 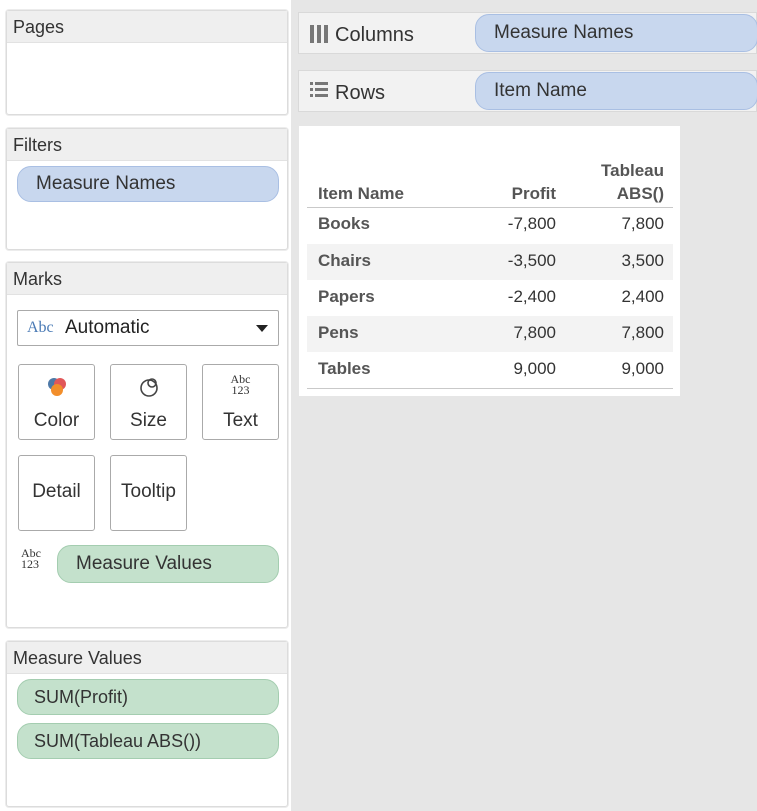 What do you see at coordinates (149, 387) in the screenshot?
I see `size-icon` at bounding box center [149, 387].